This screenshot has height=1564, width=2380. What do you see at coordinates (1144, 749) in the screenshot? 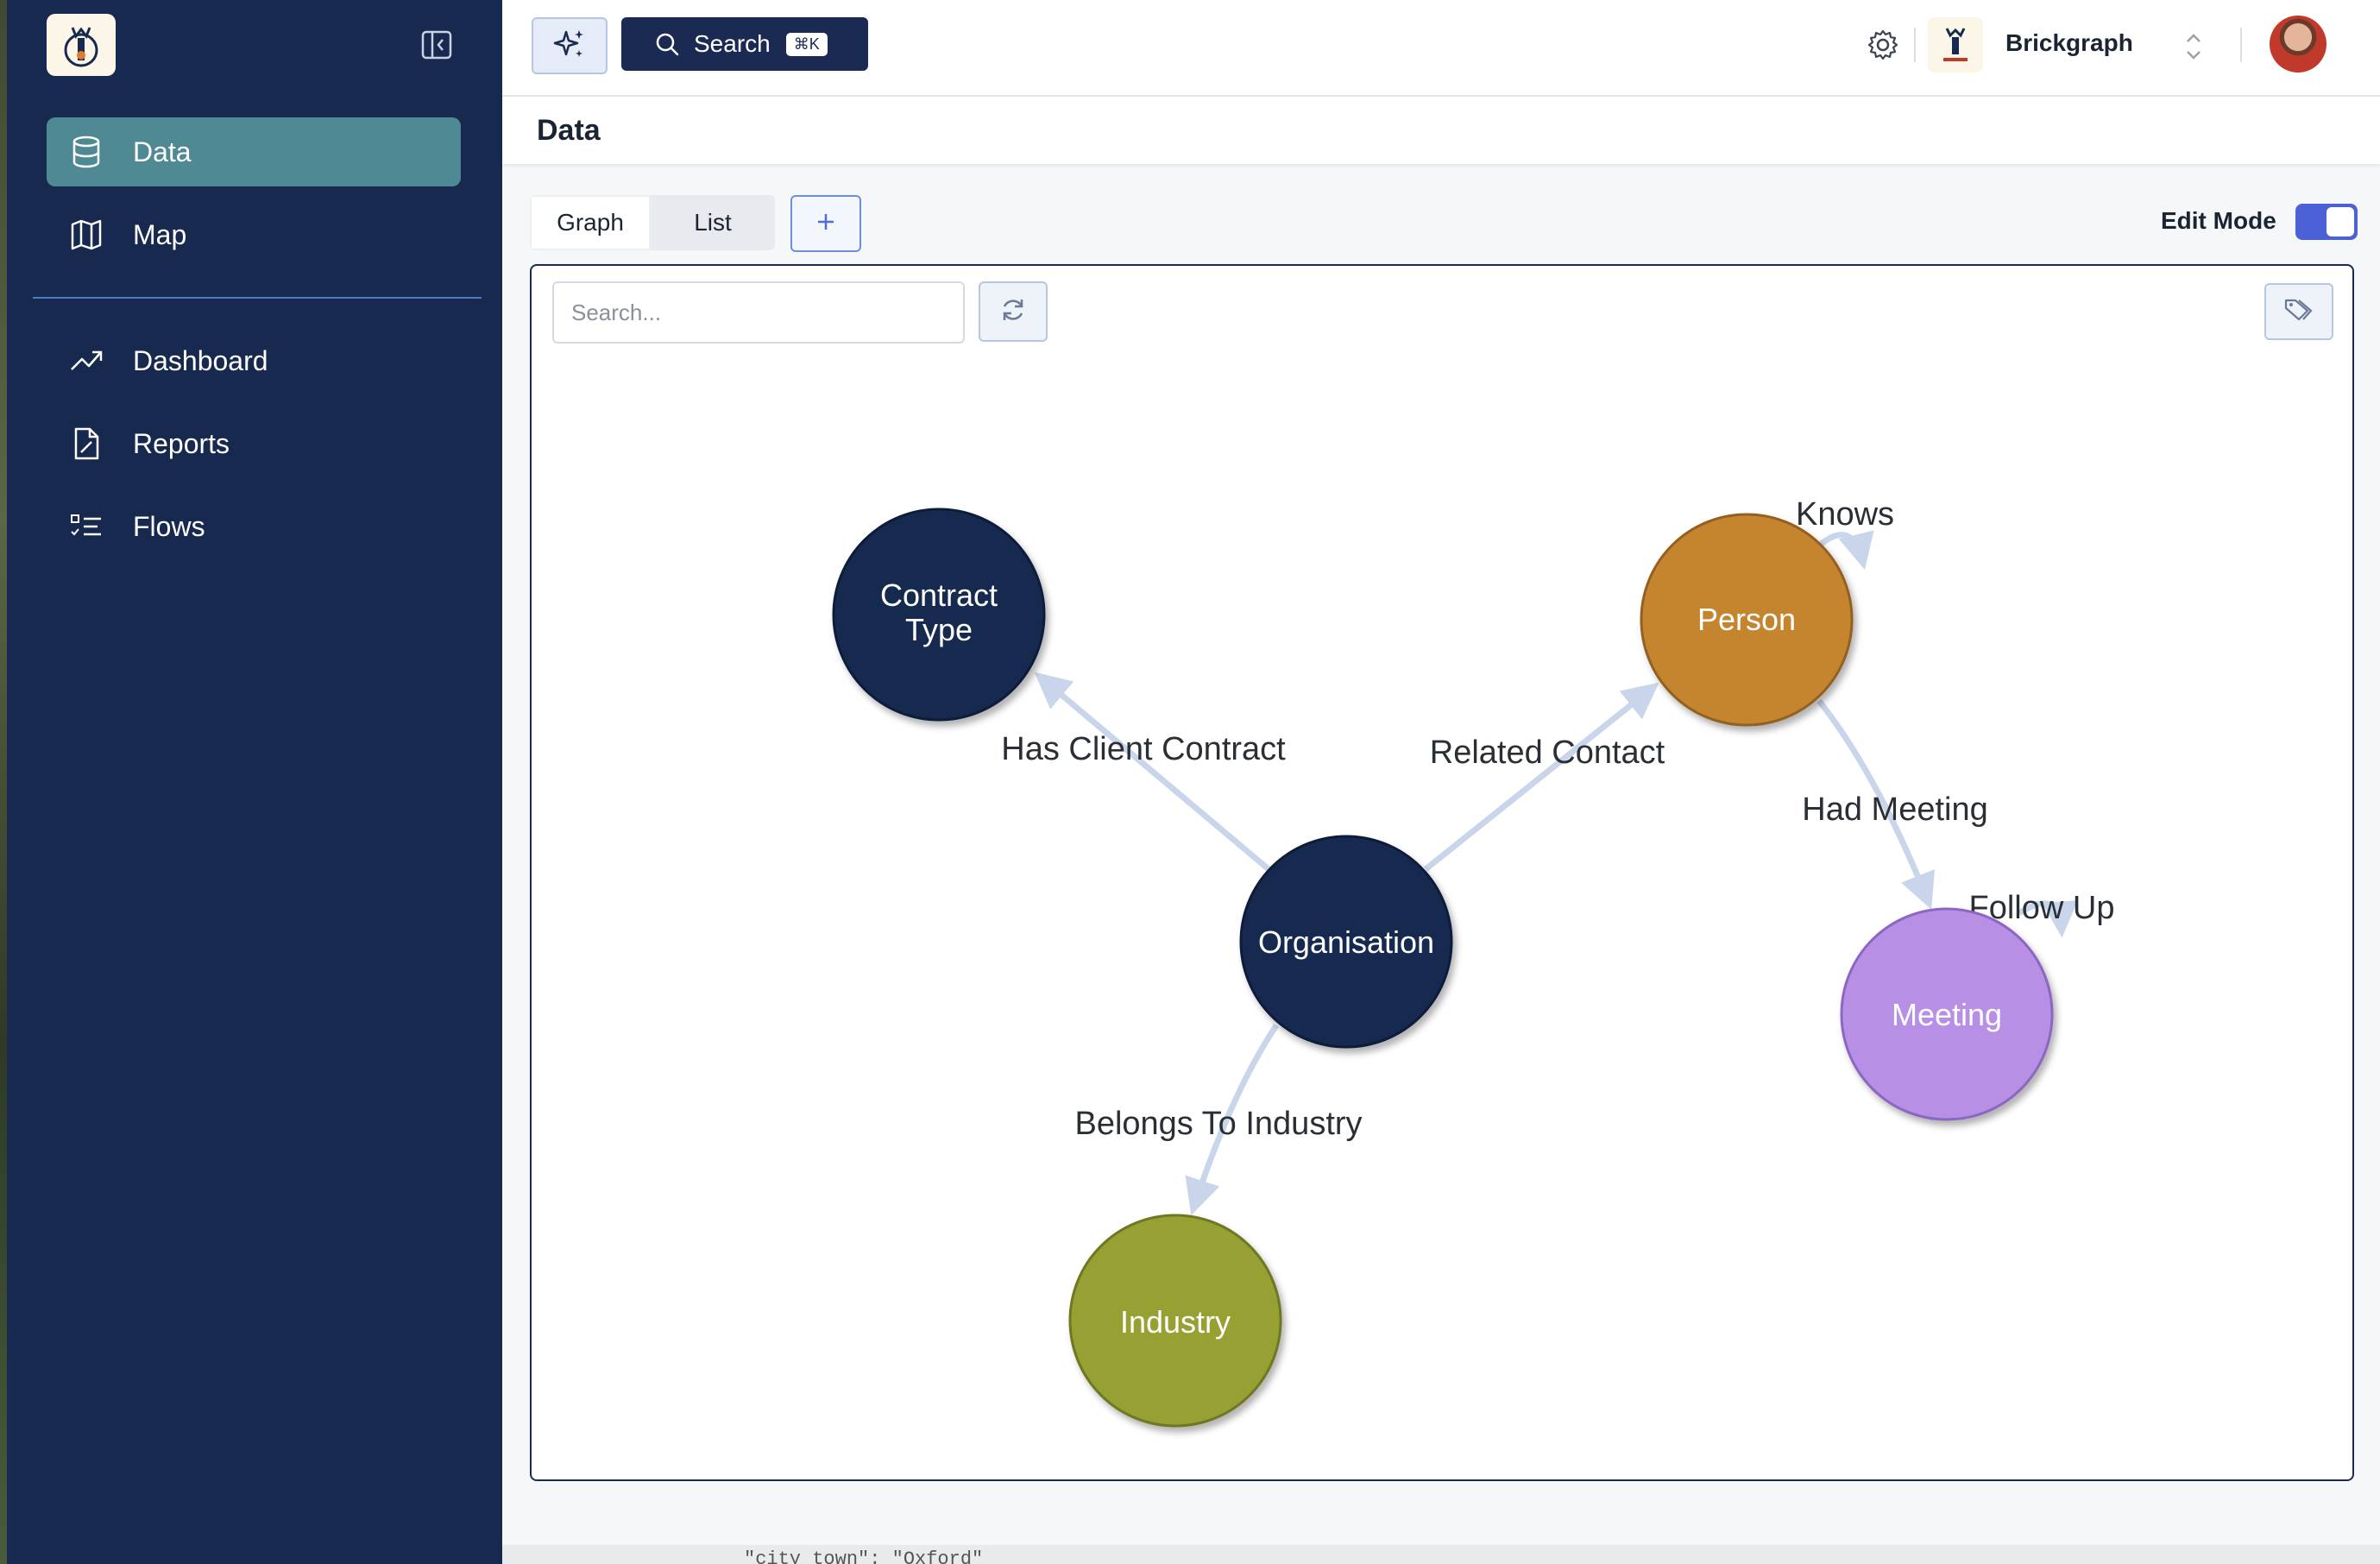
I see `edge-label: Has Client Contract` at bounding box center [1144, 749].